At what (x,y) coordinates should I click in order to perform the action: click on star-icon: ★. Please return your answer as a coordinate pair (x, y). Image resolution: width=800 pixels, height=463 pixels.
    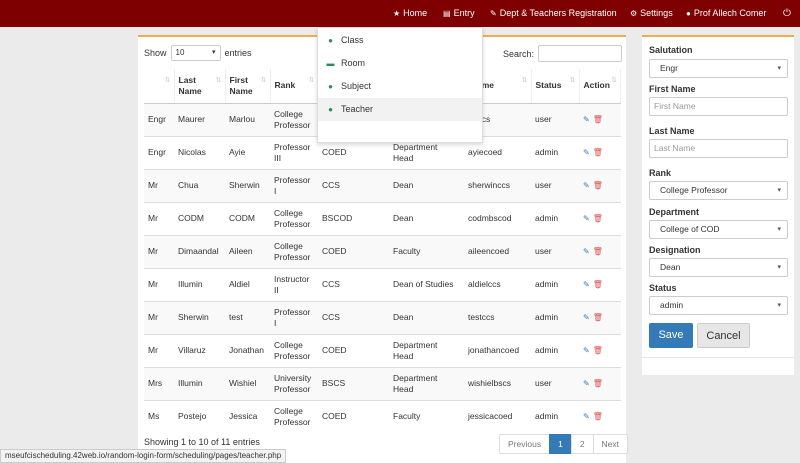
    Looking at the image, I should click on (397, 13).